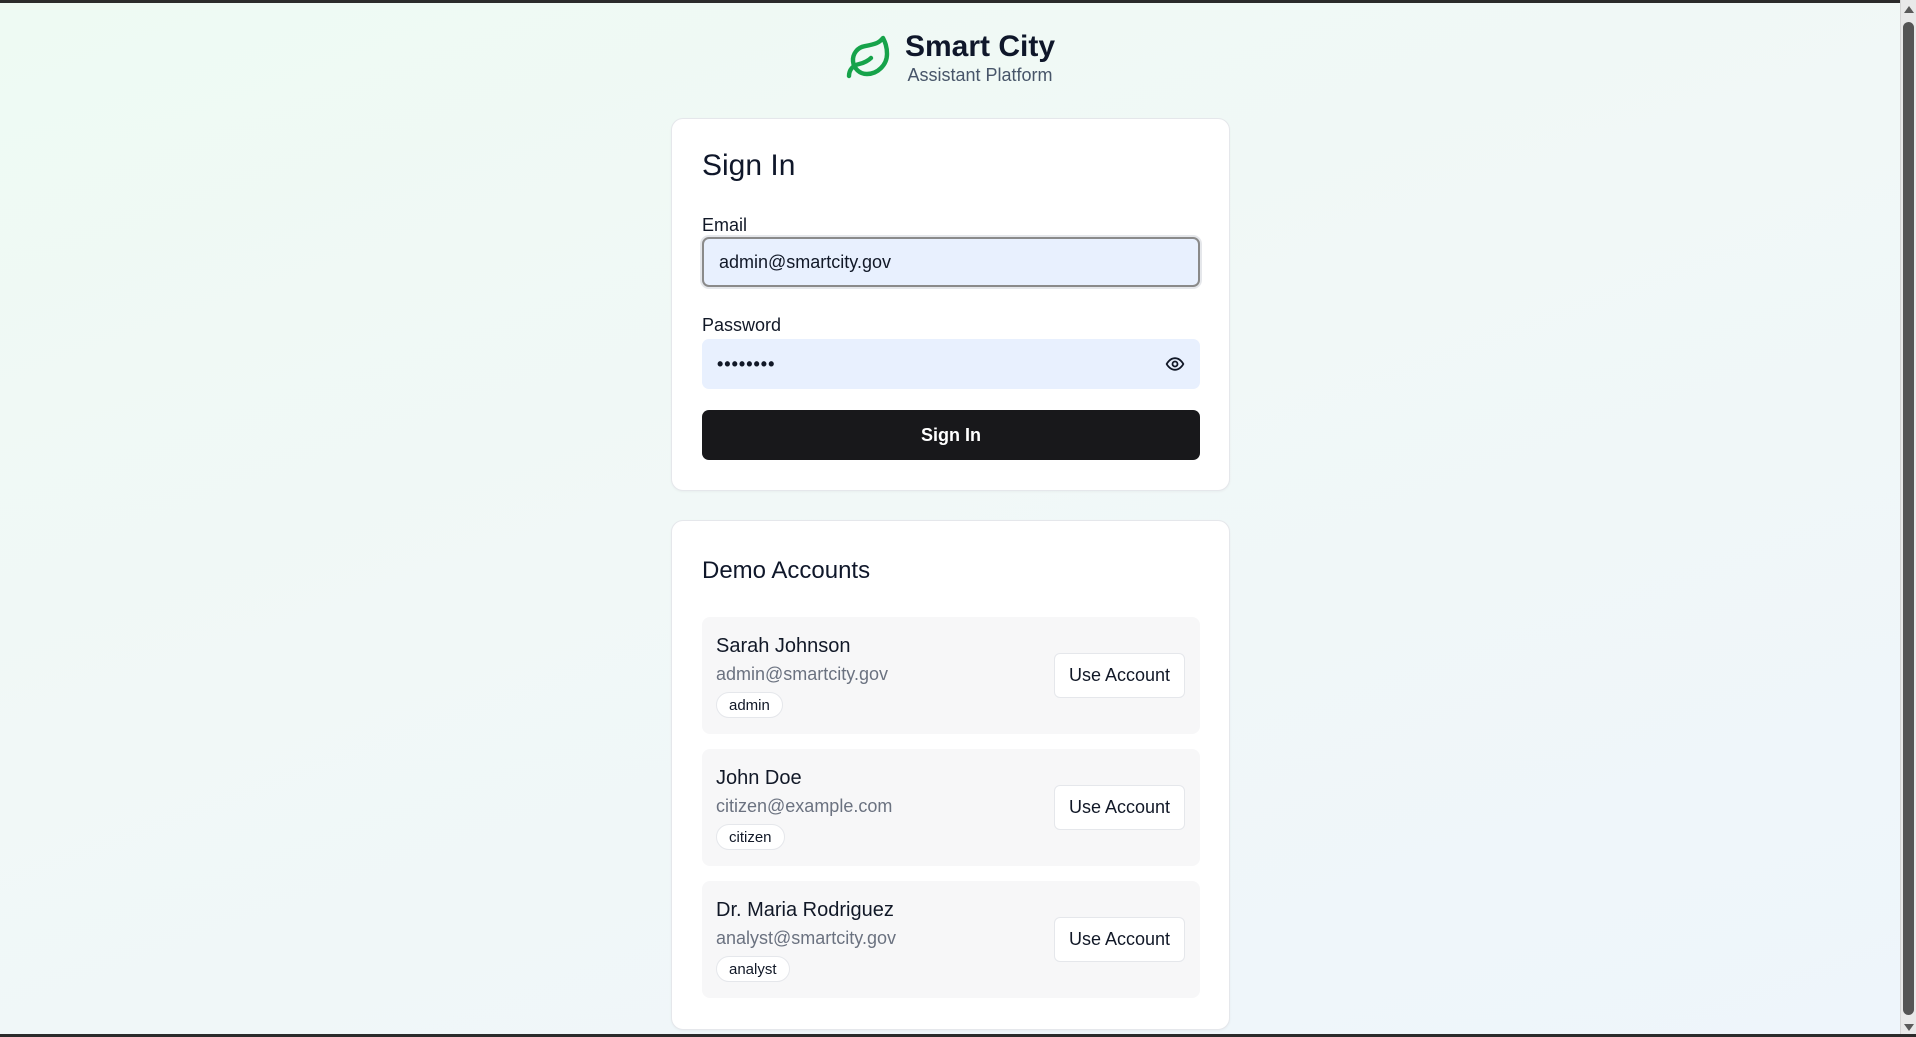 Image resolution: width=1916 pixels, height=1037 pixels. I want to click on role-badge: admin, so click(749, 705).